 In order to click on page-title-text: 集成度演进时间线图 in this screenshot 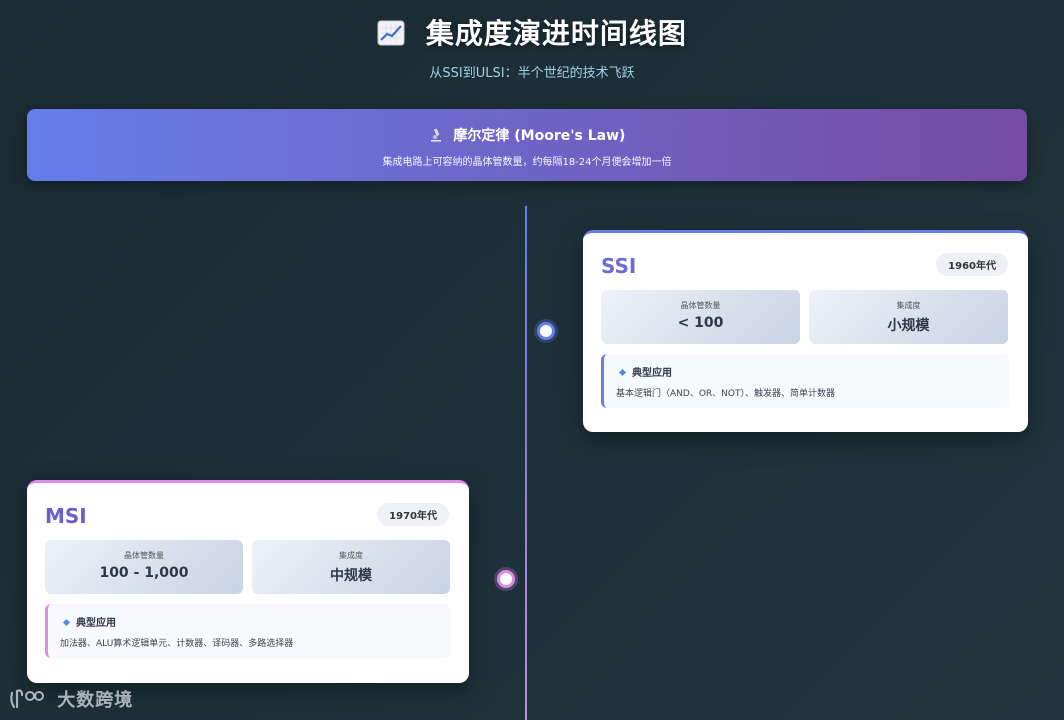, I will do `click(556, 33)`.